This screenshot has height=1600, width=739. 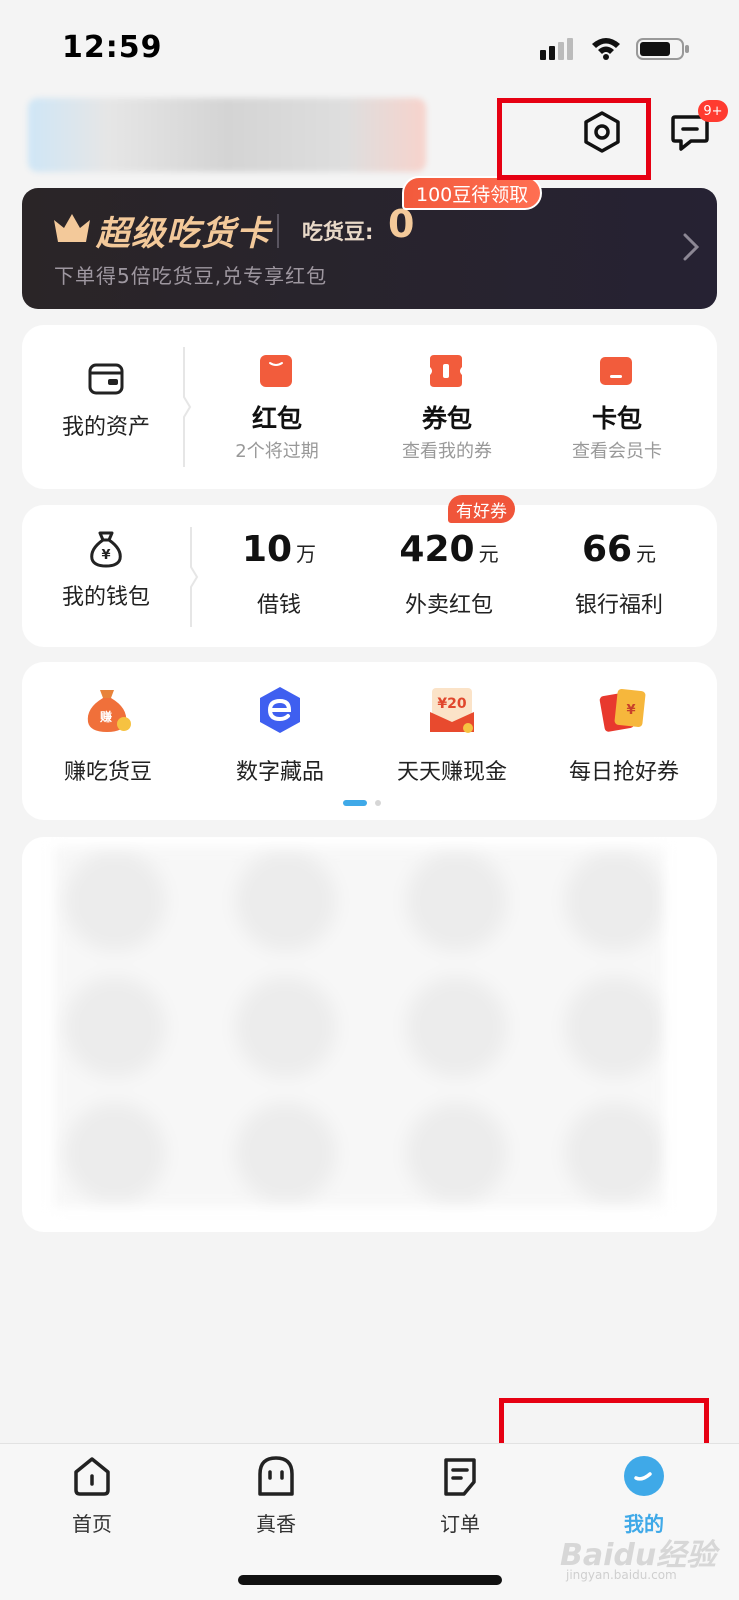 What do you see at coordinates (306, 554) in the screenshot?
I see `borrow-unit: 万` at bounding box center [306, 554].